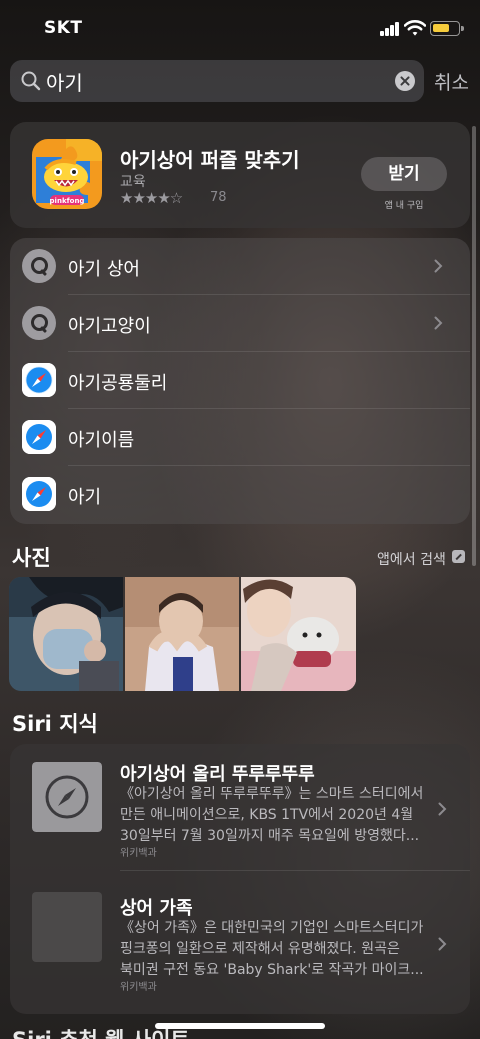 The image size is (480, 1039). Describe the element at coordinates (240, 266) in the screenshot. I see `suggestion-row: 아기 상어` at that location.